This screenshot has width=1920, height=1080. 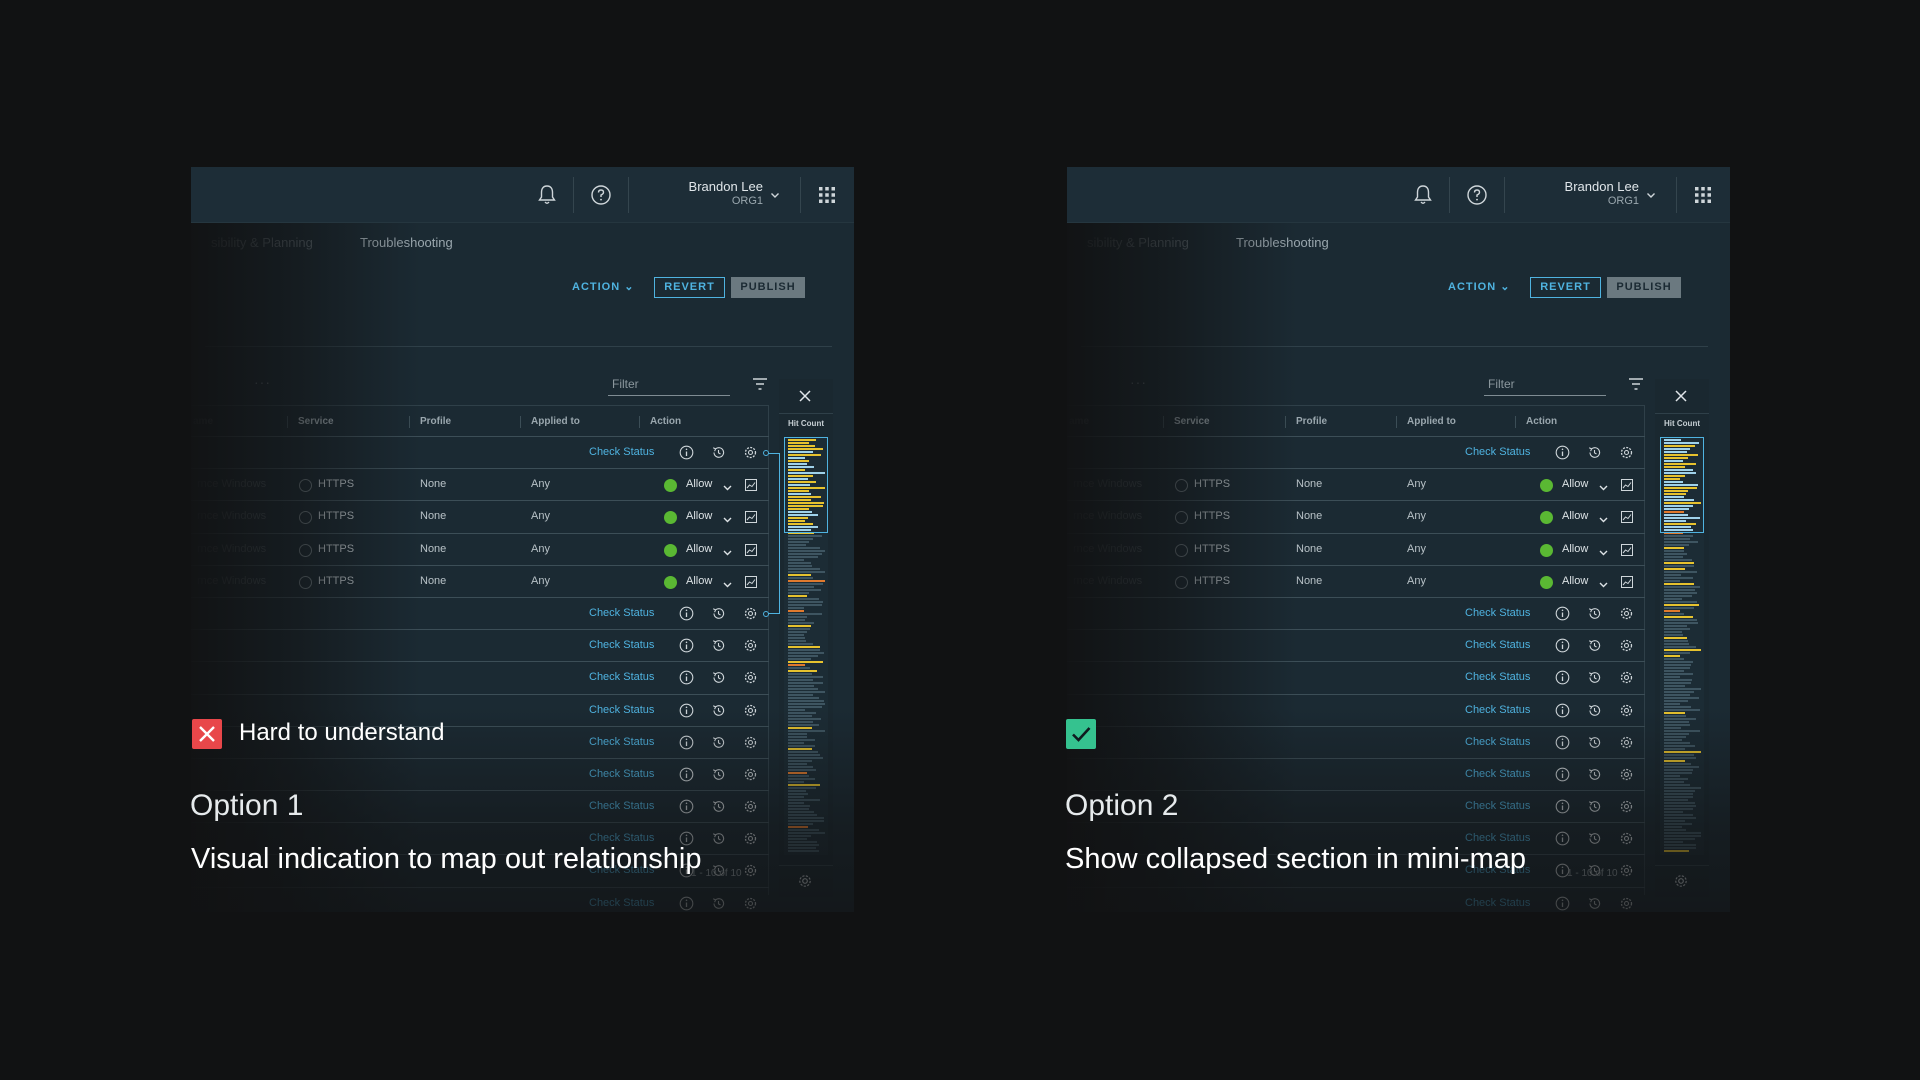 What do you see at coordinates (550, 422) in the screenshot?
I see `column-header-applied-to: Applied to` at bounding box center [550, 422].